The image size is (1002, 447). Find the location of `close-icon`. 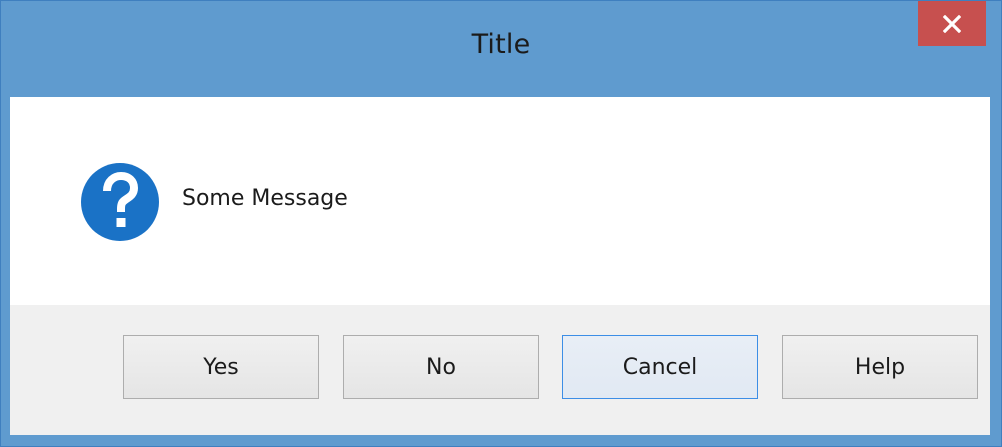

close-icon is located at coordinates (952, 23).